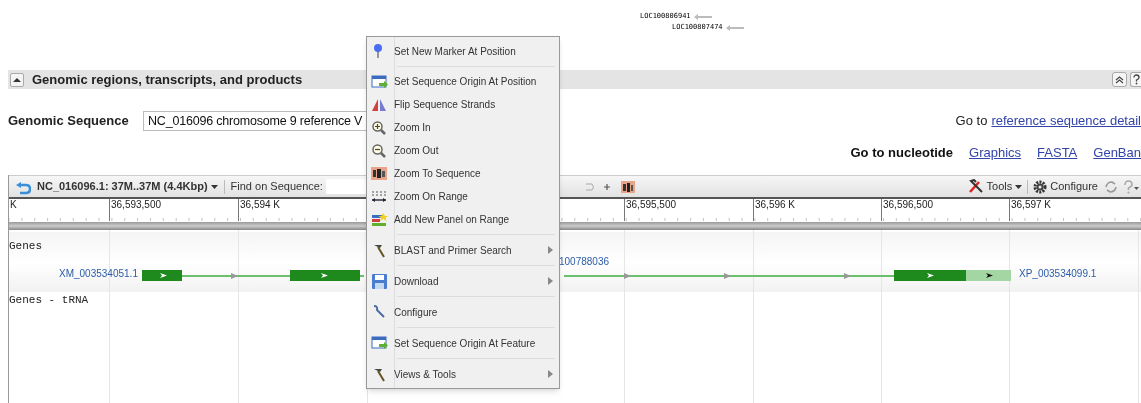  What do you see at coordinates (379, 127) in the screenshot?
I see `zoom-in-icon` at bounding box center [379, 127].